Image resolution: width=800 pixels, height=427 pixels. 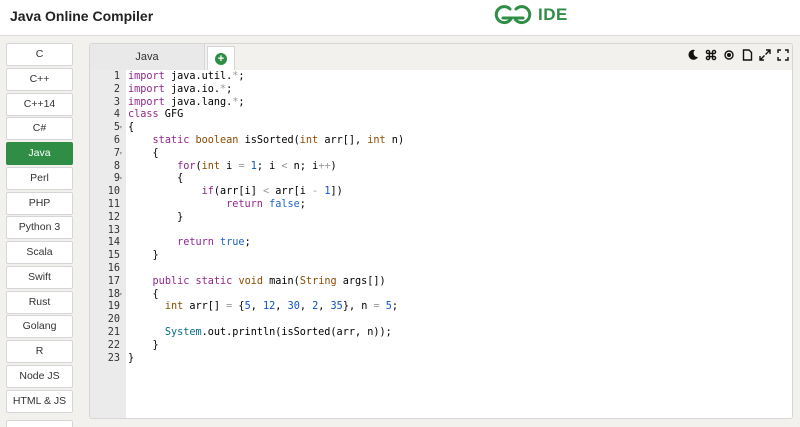 What do you see at coordinates (266, 115) in the screenshot?
I see `code-line: class GFG` at bounding box center [266, 115].